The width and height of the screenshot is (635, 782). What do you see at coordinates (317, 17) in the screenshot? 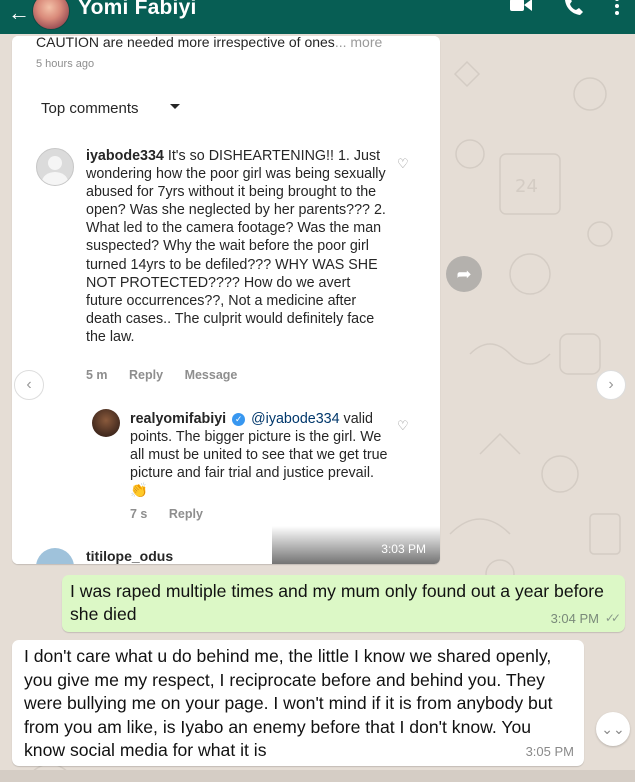
I see `chat-header: ← Yomi Fabiyi` at bounding box center [317, 17].